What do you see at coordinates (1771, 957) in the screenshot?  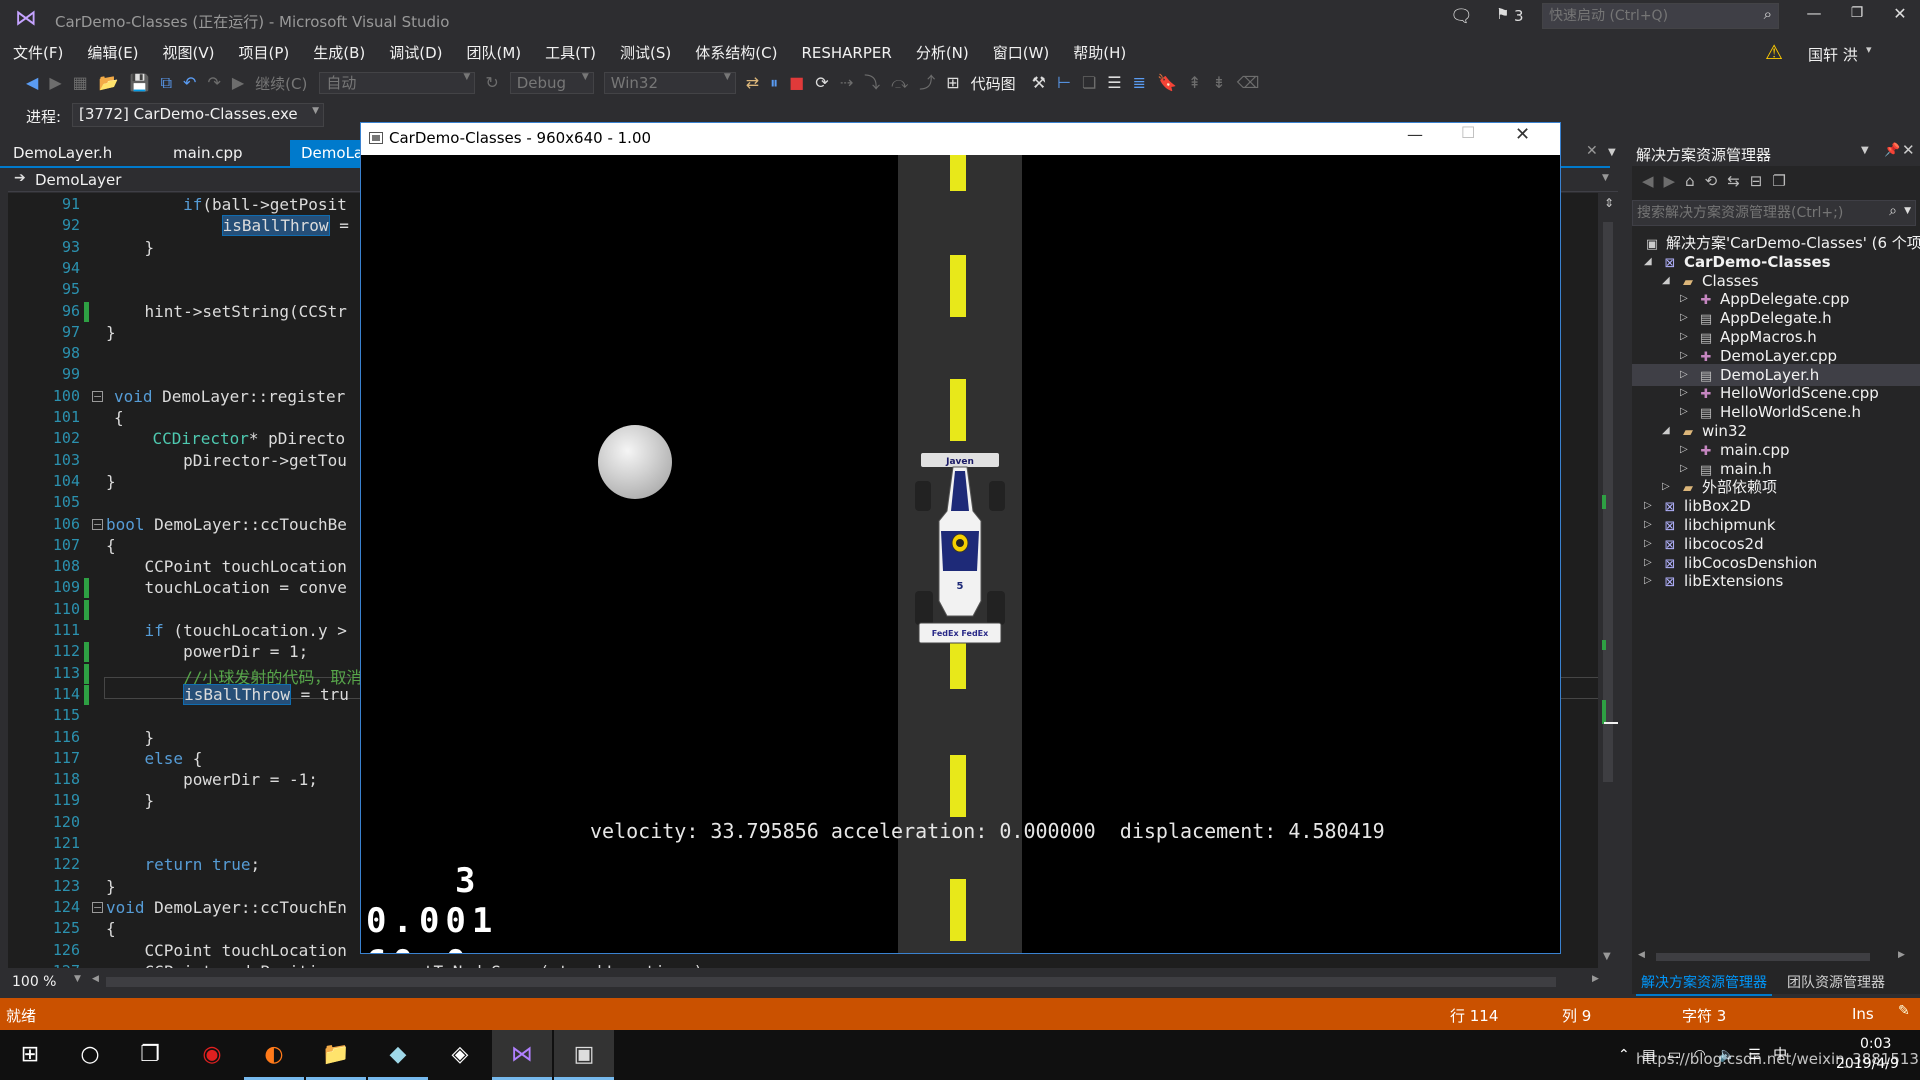 I see `solution-horizontal-scrollbar: ◀ ▶` at bounding box center [1771, 957].